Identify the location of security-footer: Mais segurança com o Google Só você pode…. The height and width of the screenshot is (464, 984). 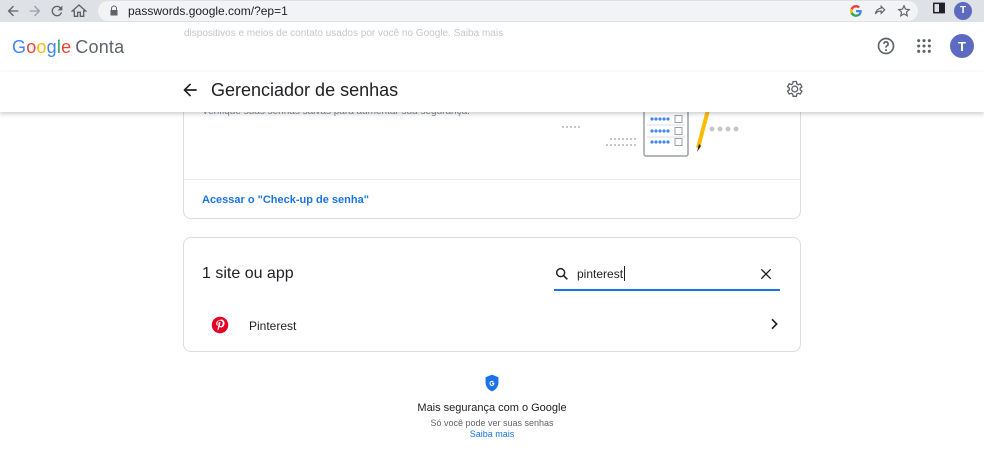
(492, 406).